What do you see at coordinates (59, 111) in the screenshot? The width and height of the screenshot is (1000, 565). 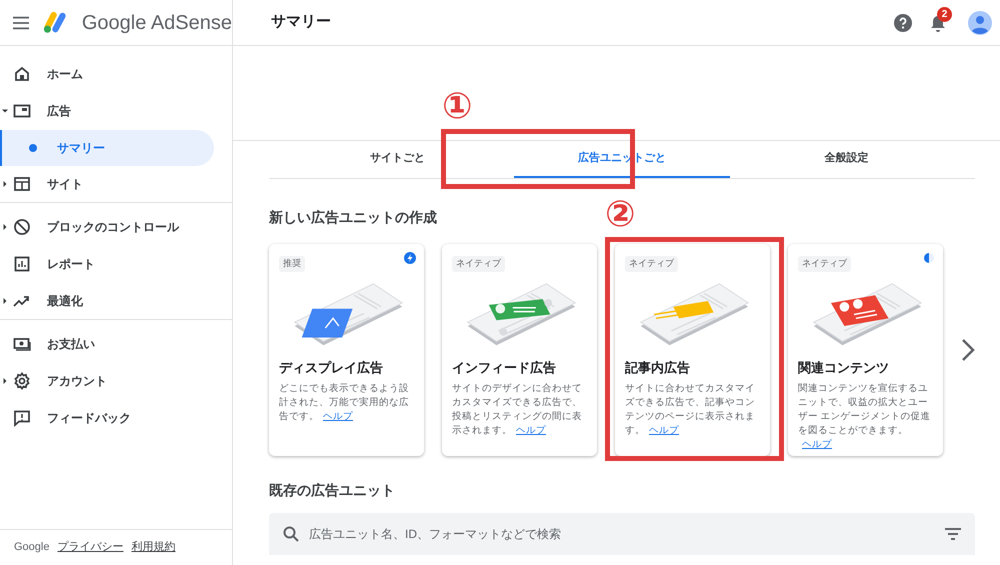 I see `sidebar-item: 広告` at bounding box center [59, 111].